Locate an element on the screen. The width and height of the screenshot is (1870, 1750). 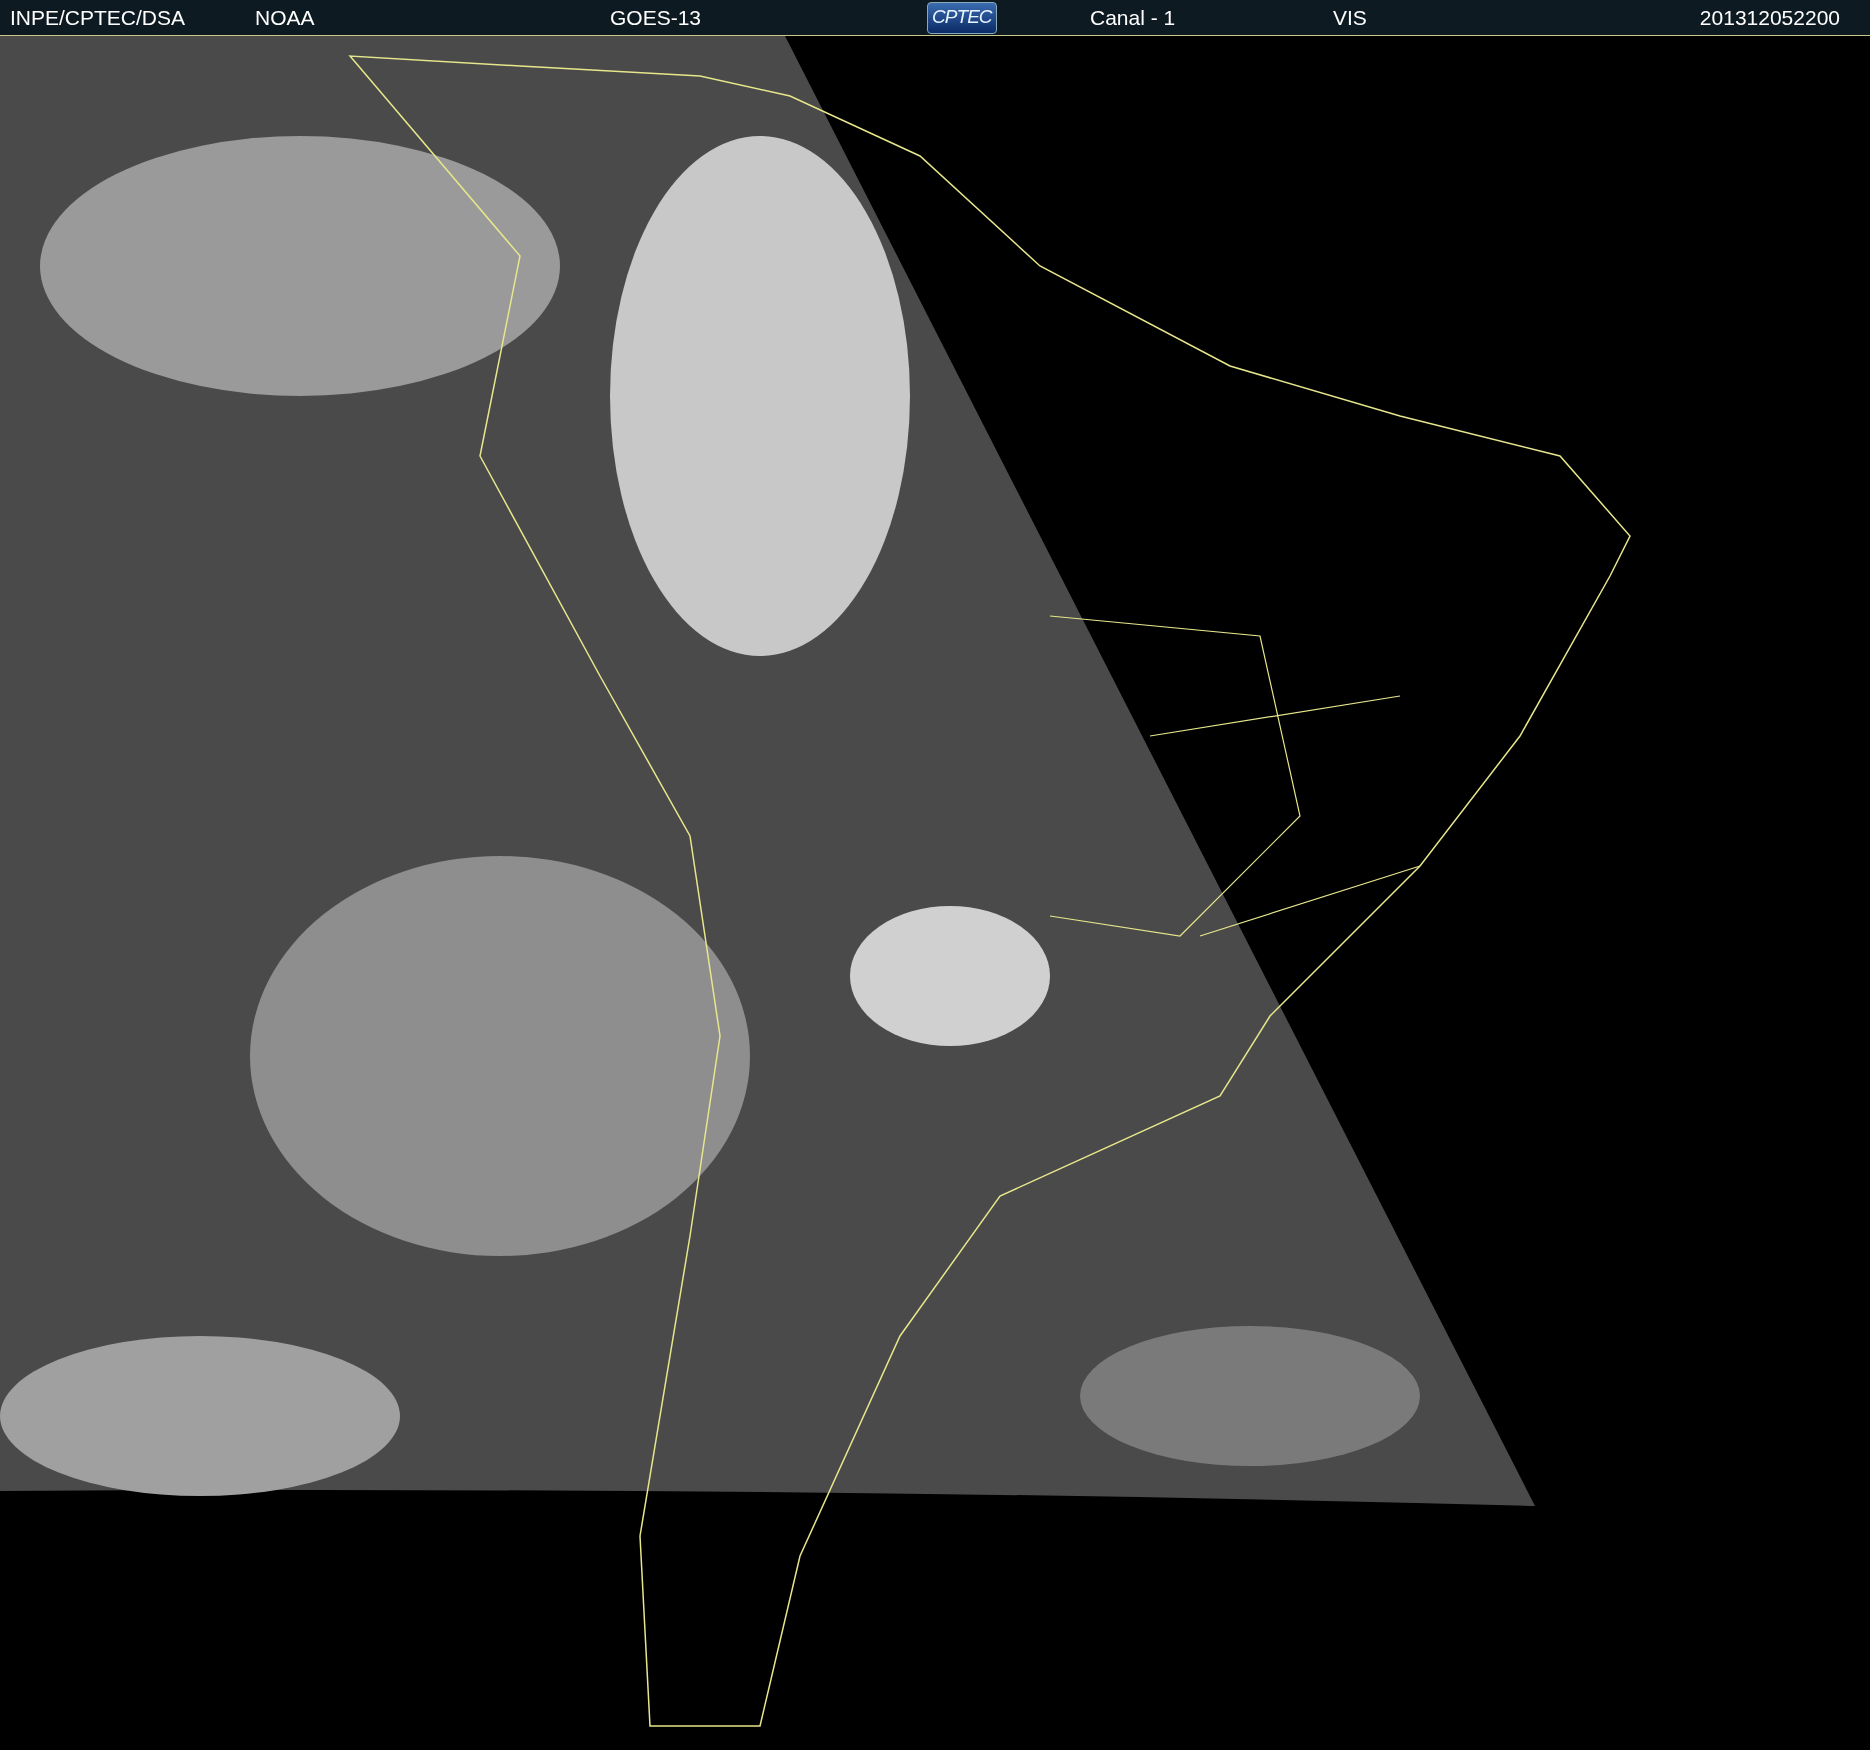
header-label: VIS is located at coordinates (1350, 17).